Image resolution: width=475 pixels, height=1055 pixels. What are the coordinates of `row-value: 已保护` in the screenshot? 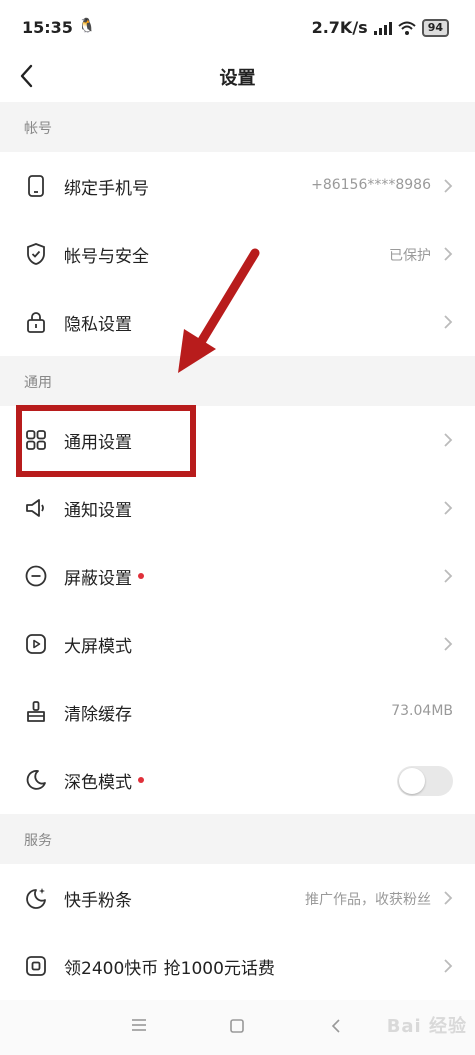 It's located at (410, 256).